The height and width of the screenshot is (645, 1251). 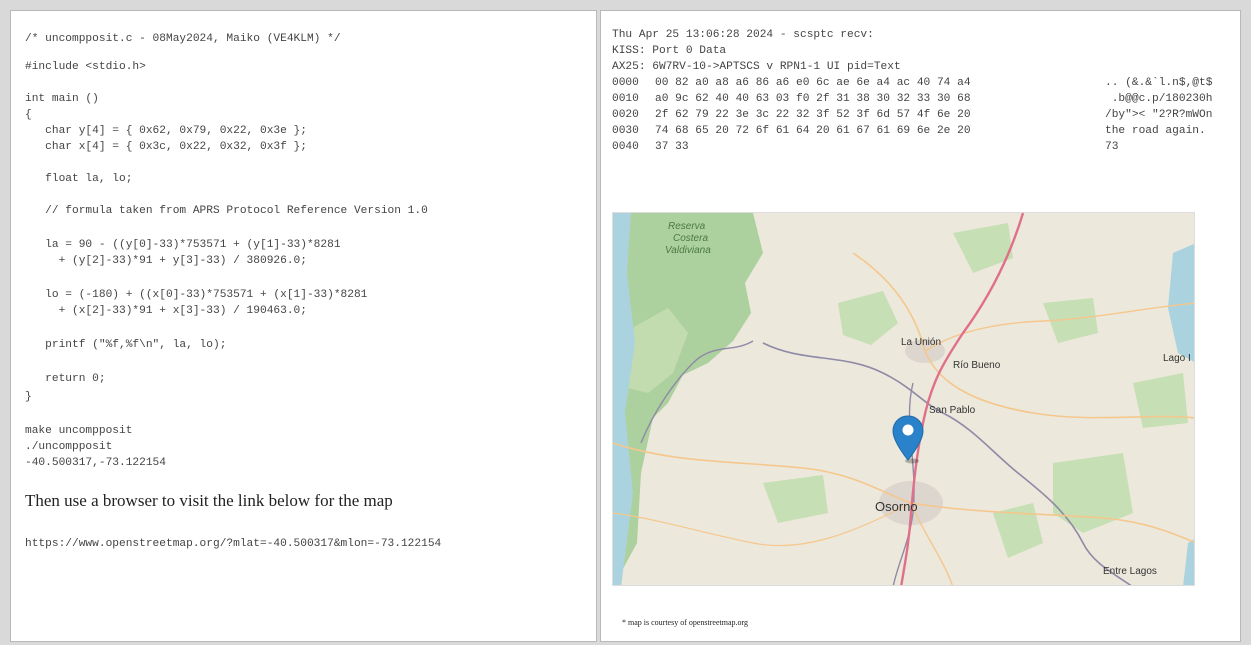 I want to click on code-line-open-brace: {, so click(x=28, y=115).